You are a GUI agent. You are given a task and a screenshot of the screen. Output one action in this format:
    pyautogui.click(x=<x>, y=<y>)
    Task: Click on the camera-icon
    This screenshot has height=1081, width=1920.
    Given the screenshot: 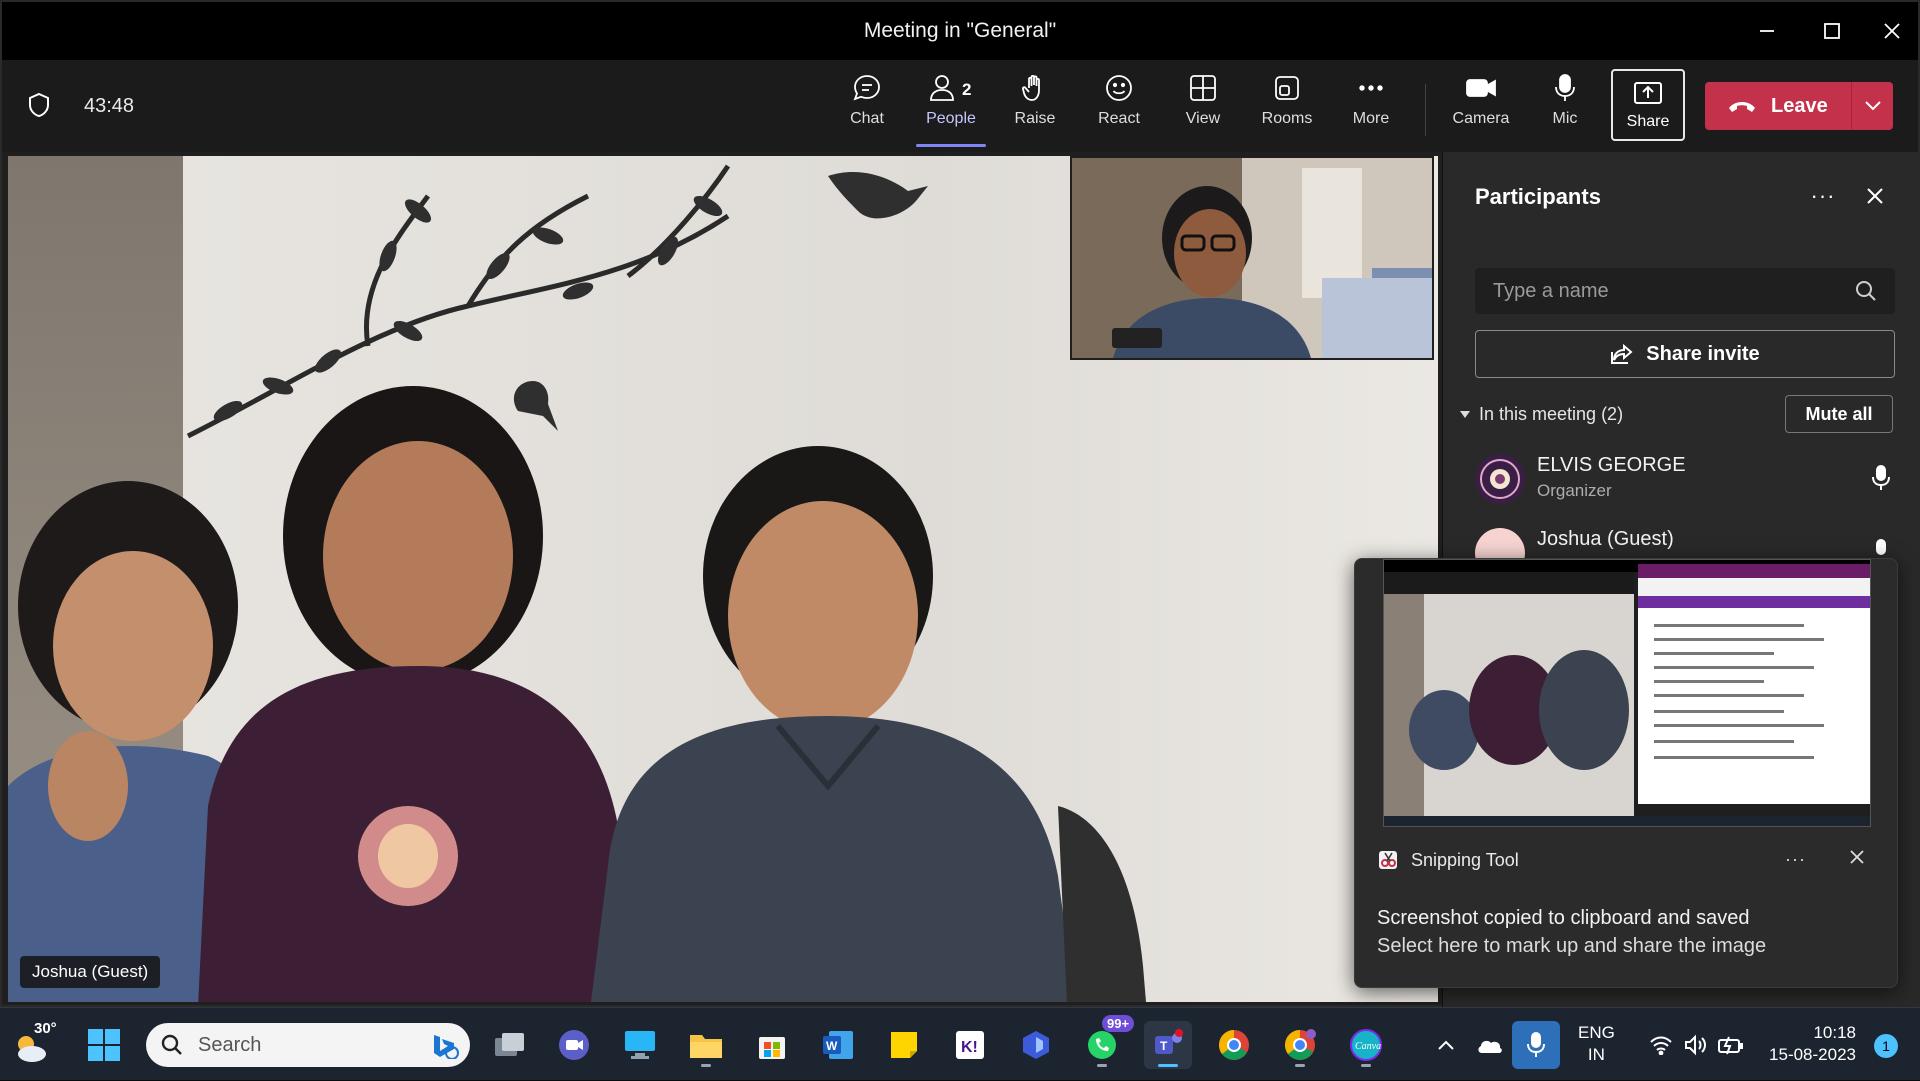 What is the action you would take?
    pyautogui.click(x=1481, y=88)
    